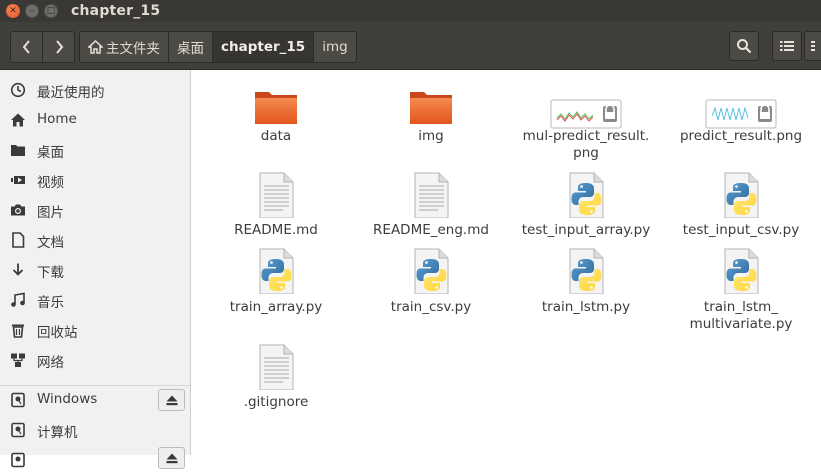 The width and height of the screenshot is (821, 474). I want to click on file-name: train_csv.py, so click(431, 307).